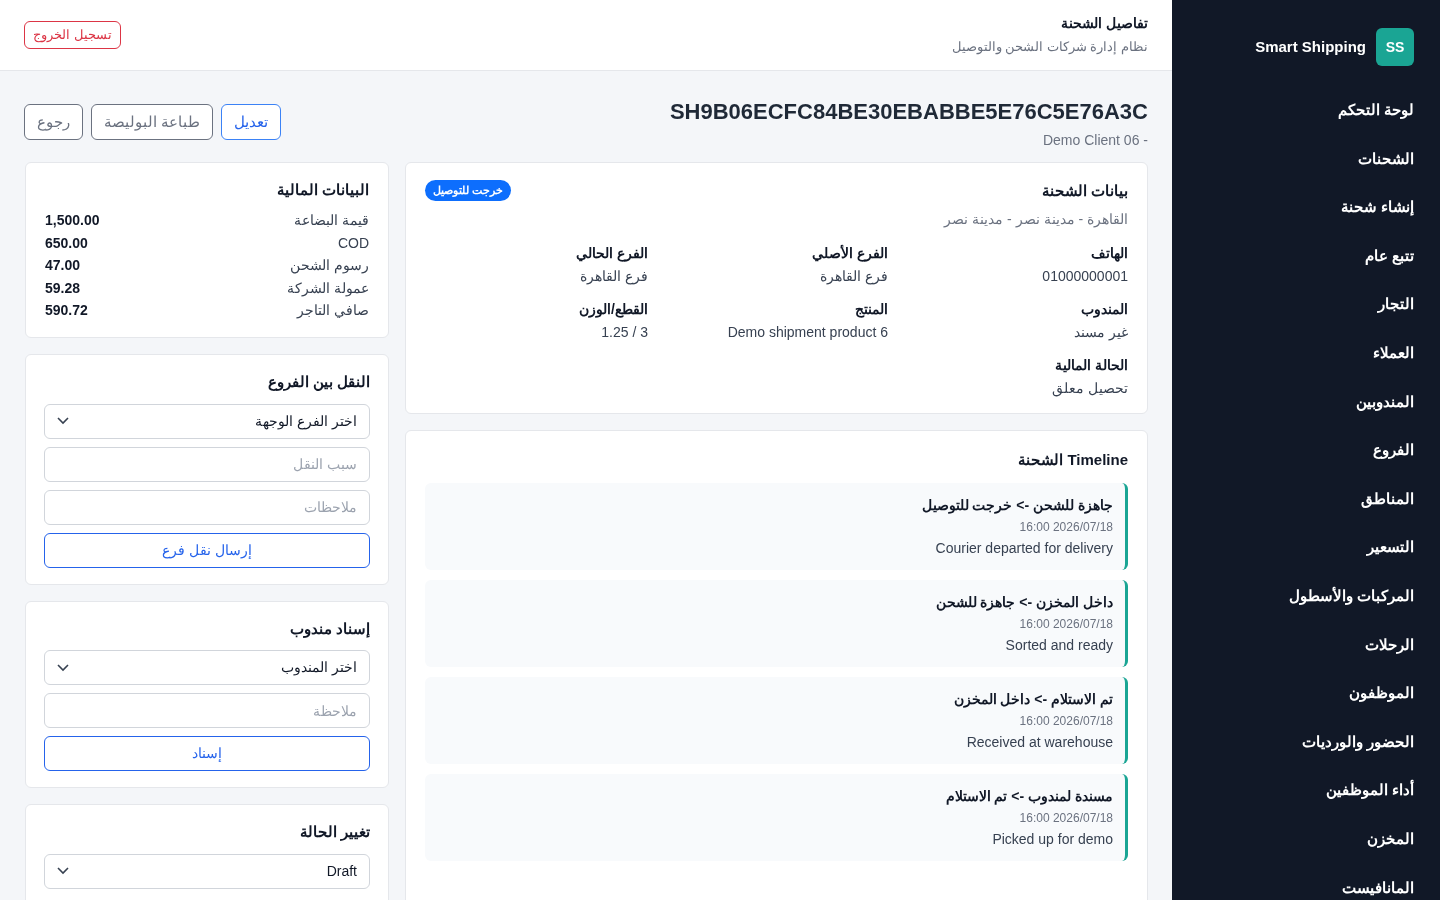 Image resolution: width=1440 pixels, height=900 pixels. What do you see at coordinates (1104, 309) in the screenshot?
I see `field-label: المندوب` at bounding box center [1104, 309].